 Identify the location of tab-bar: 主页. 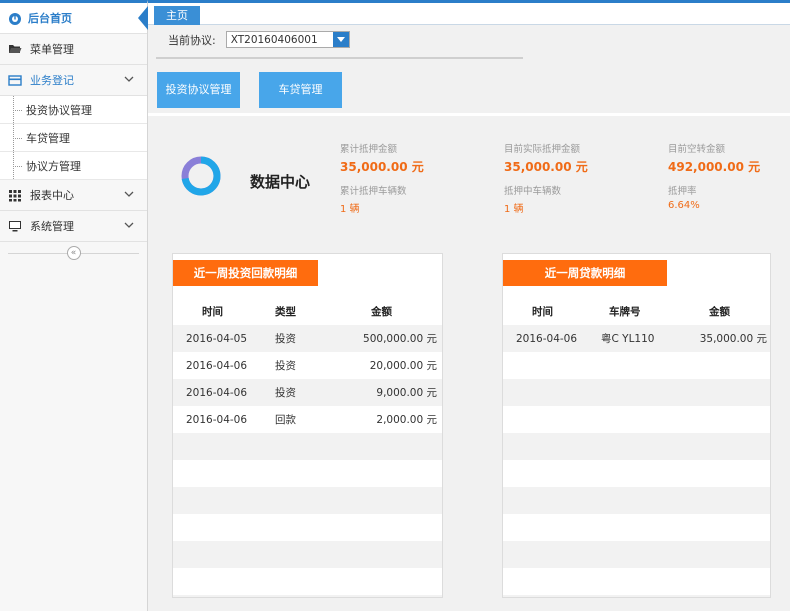
(469, 14).